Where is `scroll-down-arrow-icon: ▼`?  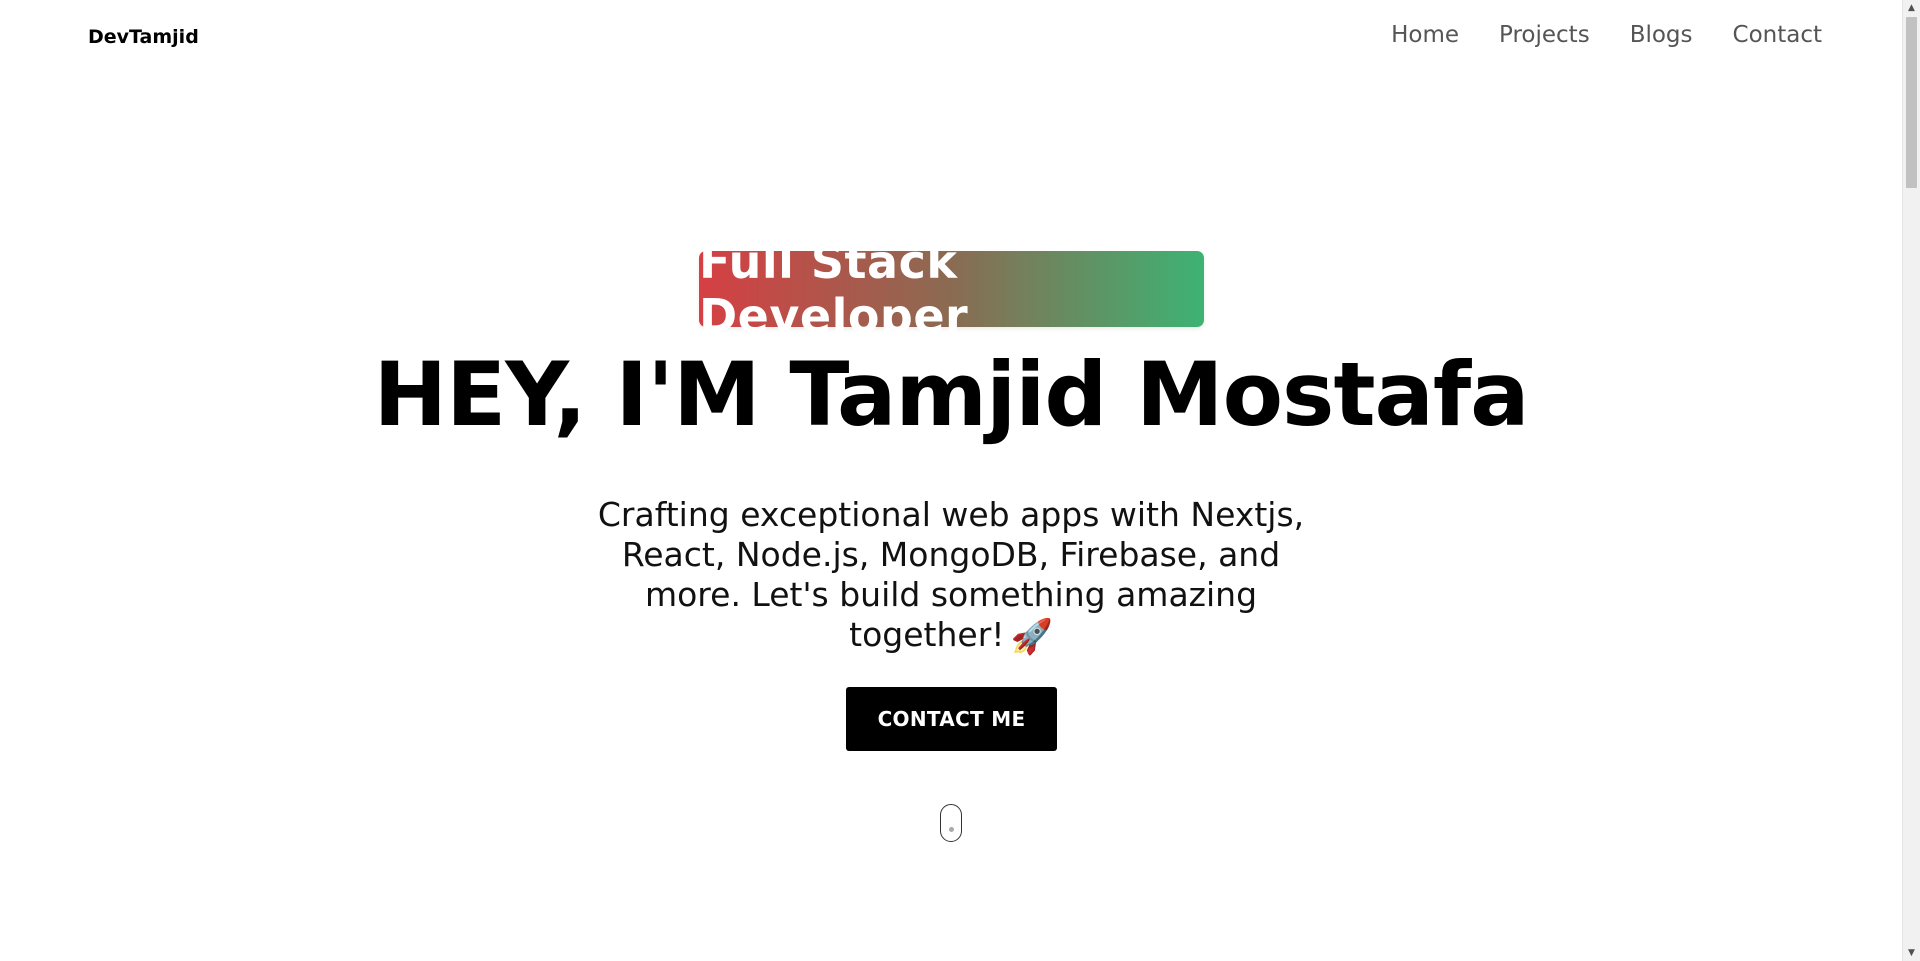
scroll-down-arrow-icon: ▼ is located at coordinates (1911, 953).